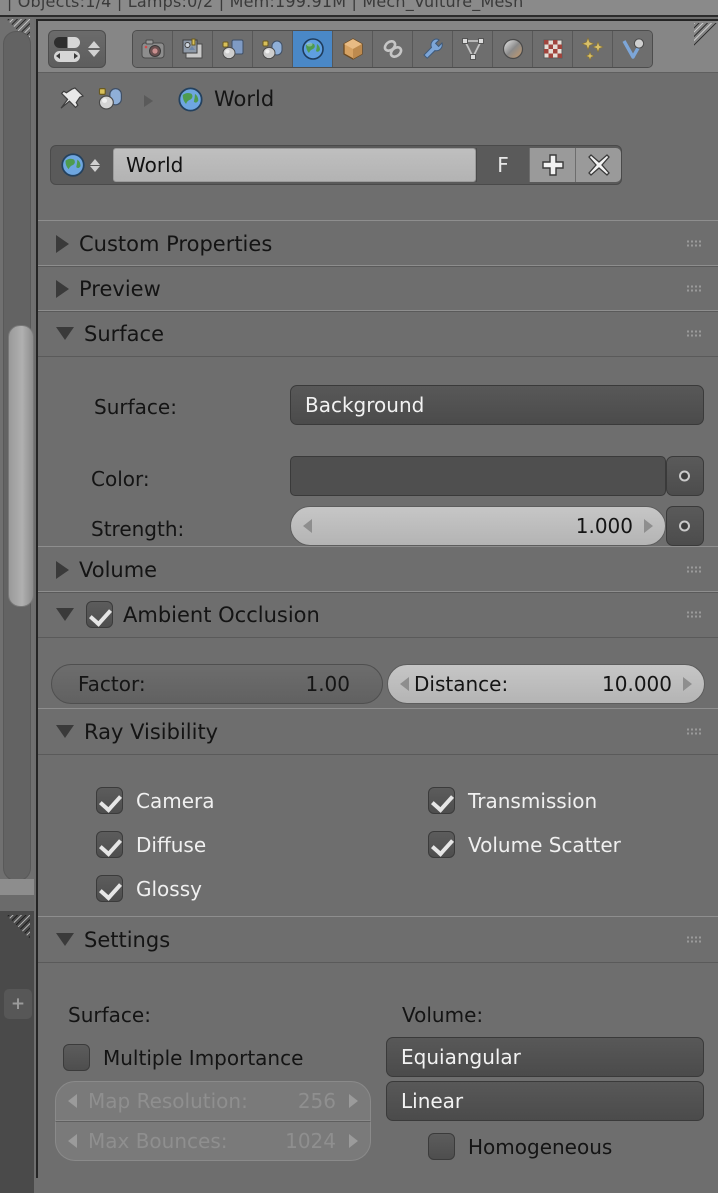 The width and height of the screenshot is (718, 1193). Describe the element at coordinates (17, 1052) in the screenshot. I see `left-lower-region` at that location.